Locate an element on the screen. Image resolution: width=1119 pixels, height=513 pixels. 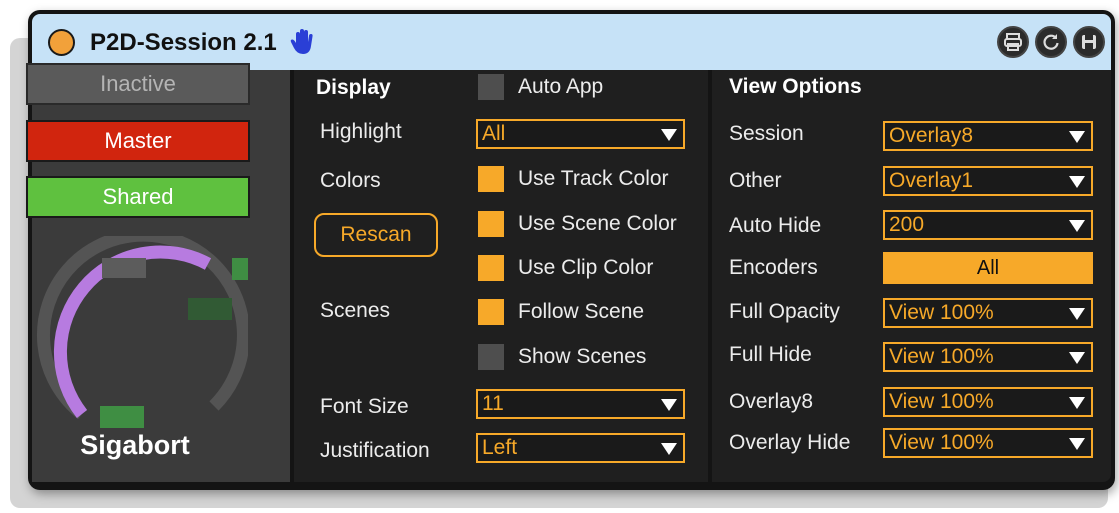
overlay8-dropdown: View 100% is located at coordinates (988, 402).